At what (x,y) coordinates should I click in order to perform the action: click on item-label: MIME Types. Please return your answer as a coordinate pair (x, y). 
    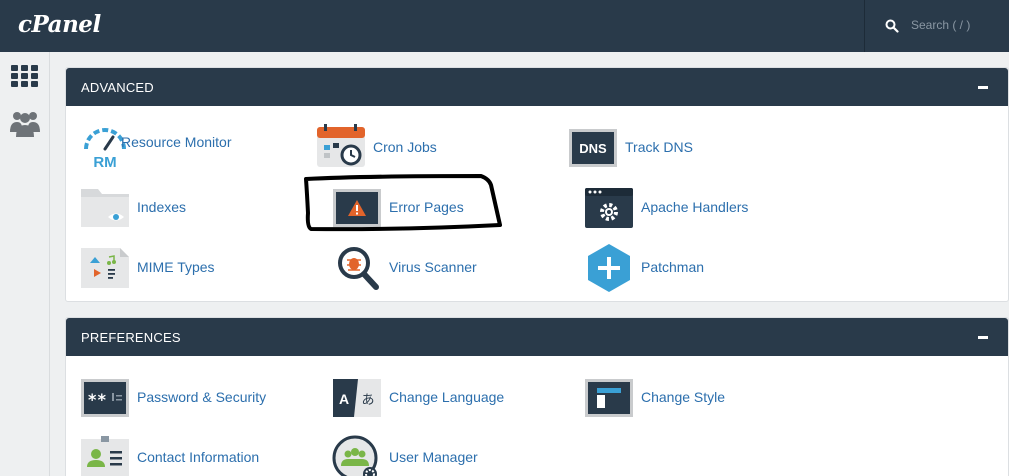
    Looking at the image, I should click on (176, 267).